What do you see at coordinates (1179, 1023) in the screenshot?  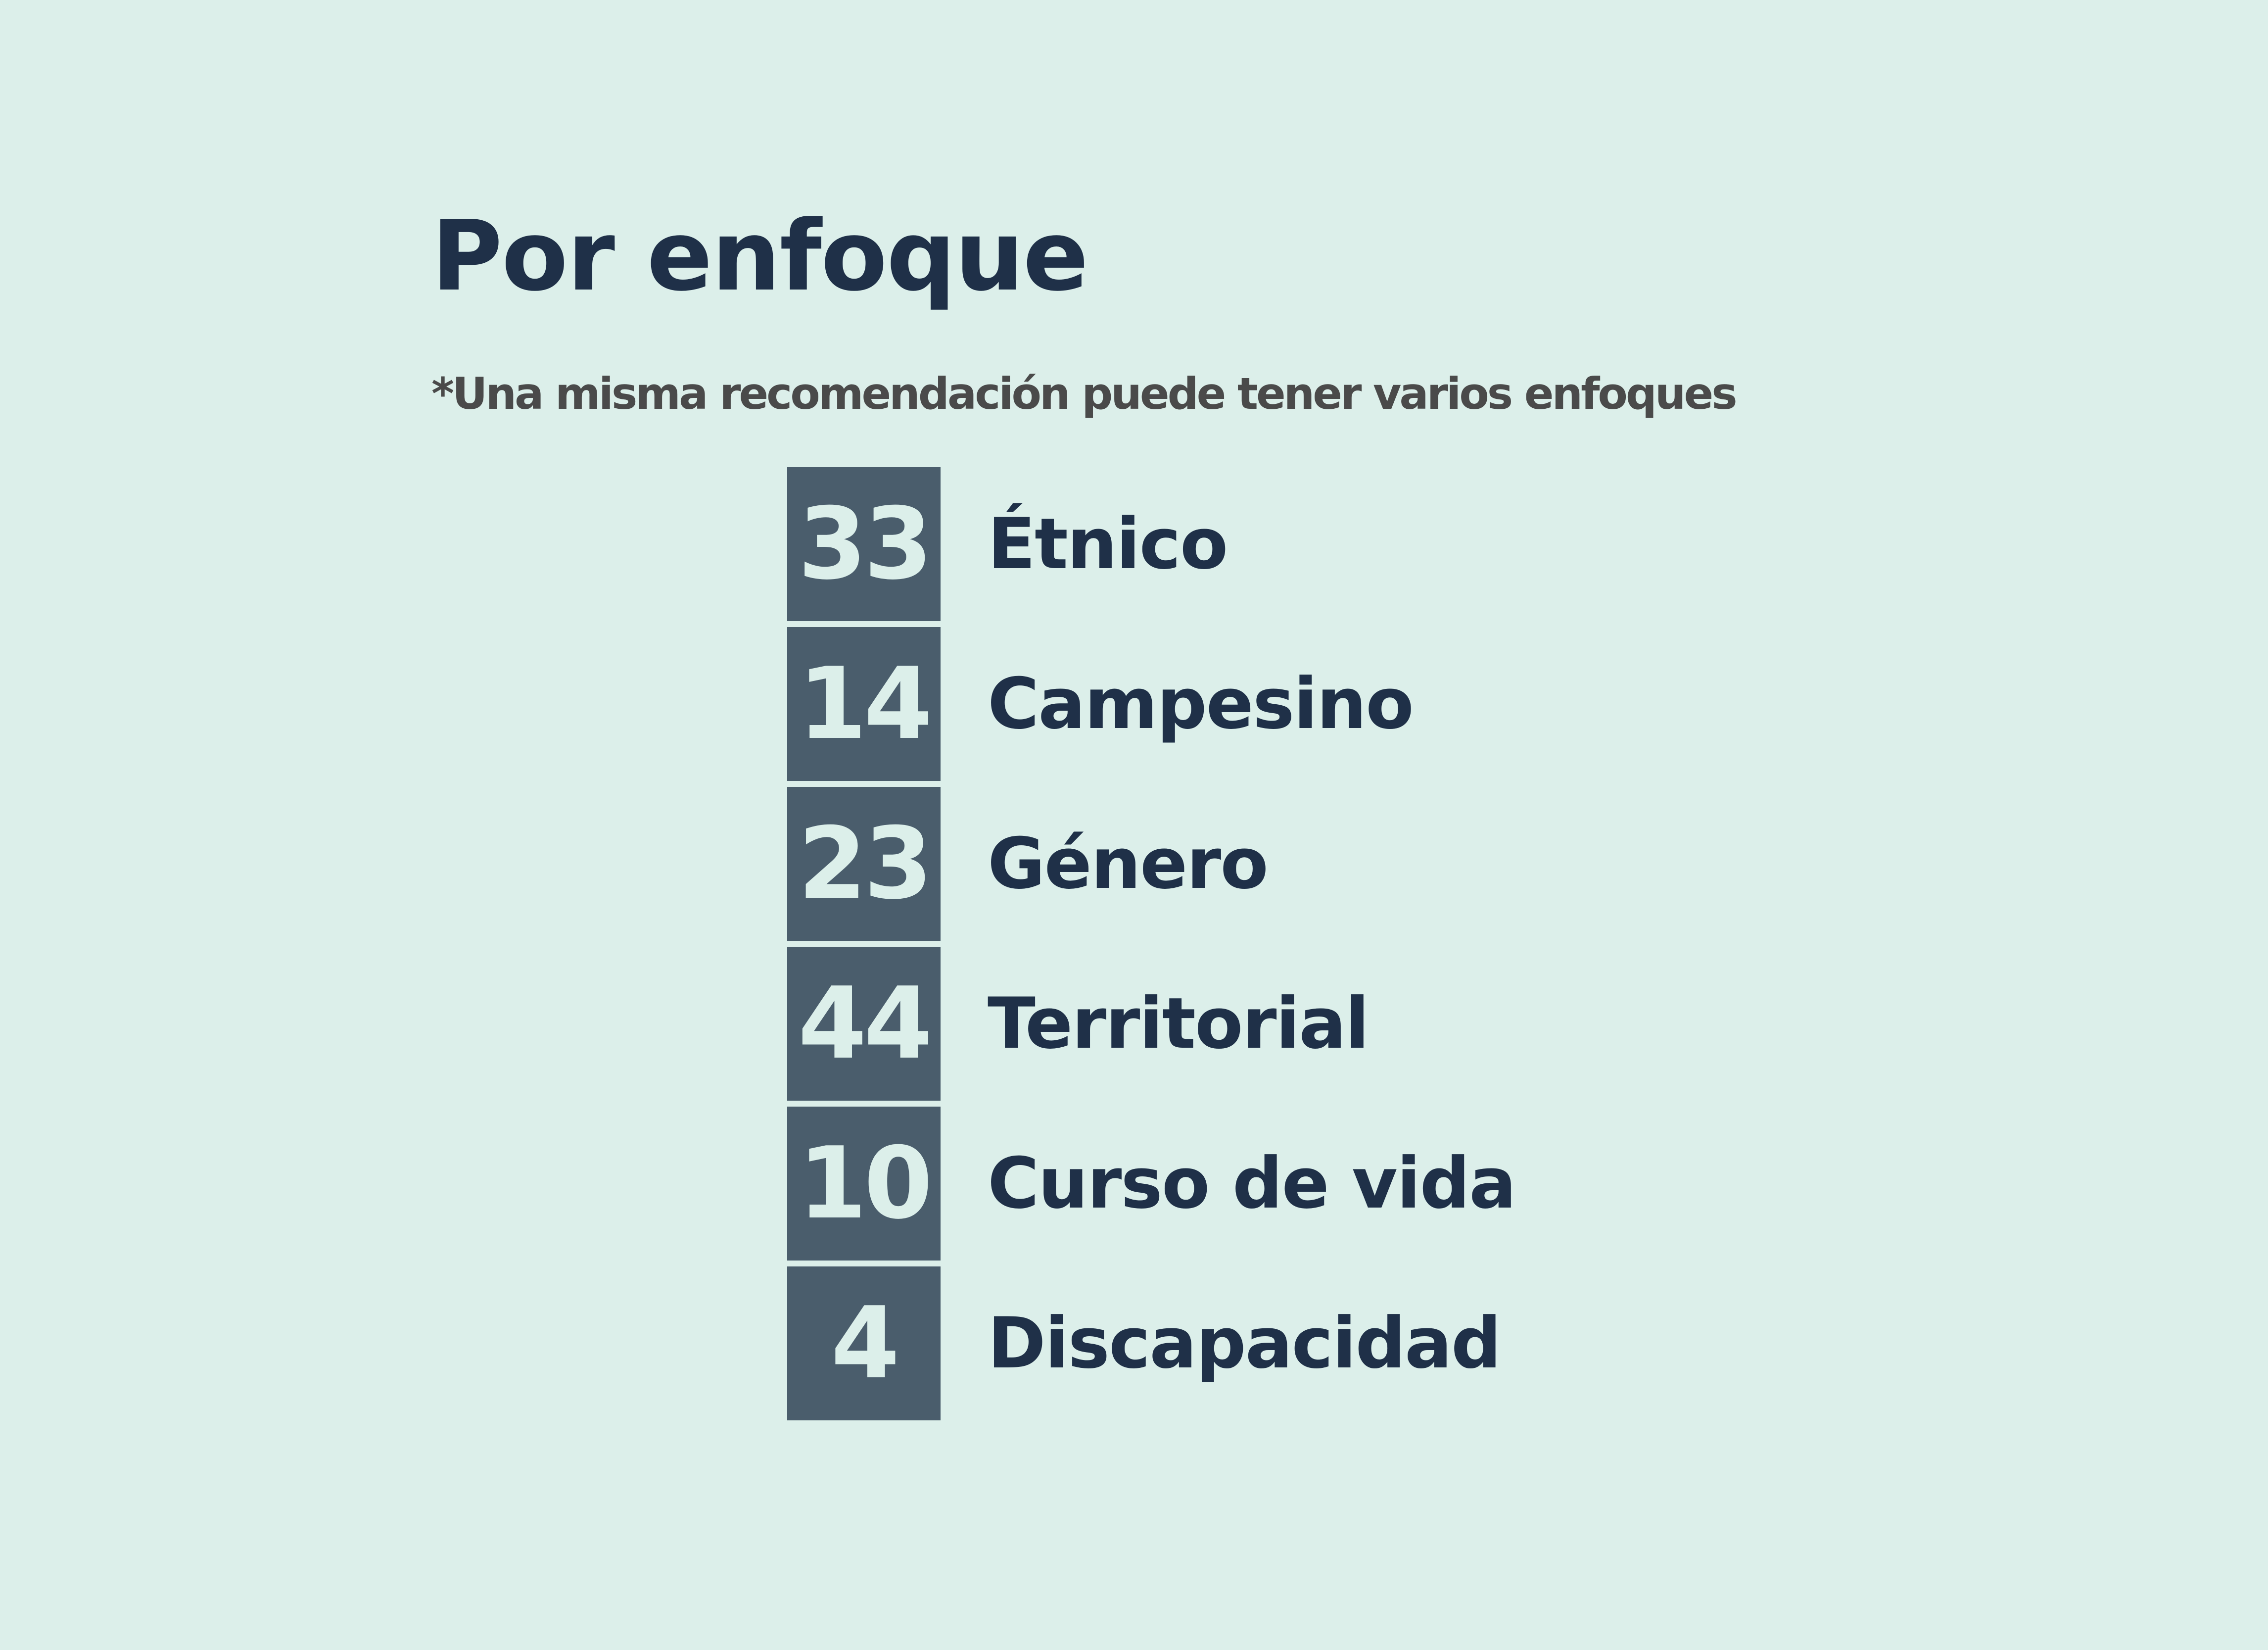 I see `item-label: Territorial` at bounding box center [1179, 1023].